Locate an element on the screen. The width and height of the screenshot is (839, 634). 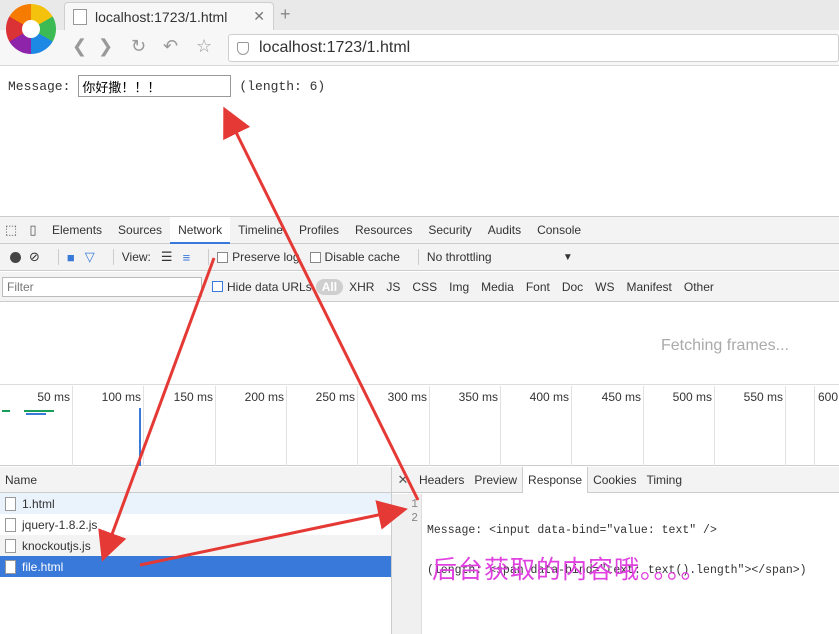
tab-timeline: Timeline is located at coordinates (260, 230).